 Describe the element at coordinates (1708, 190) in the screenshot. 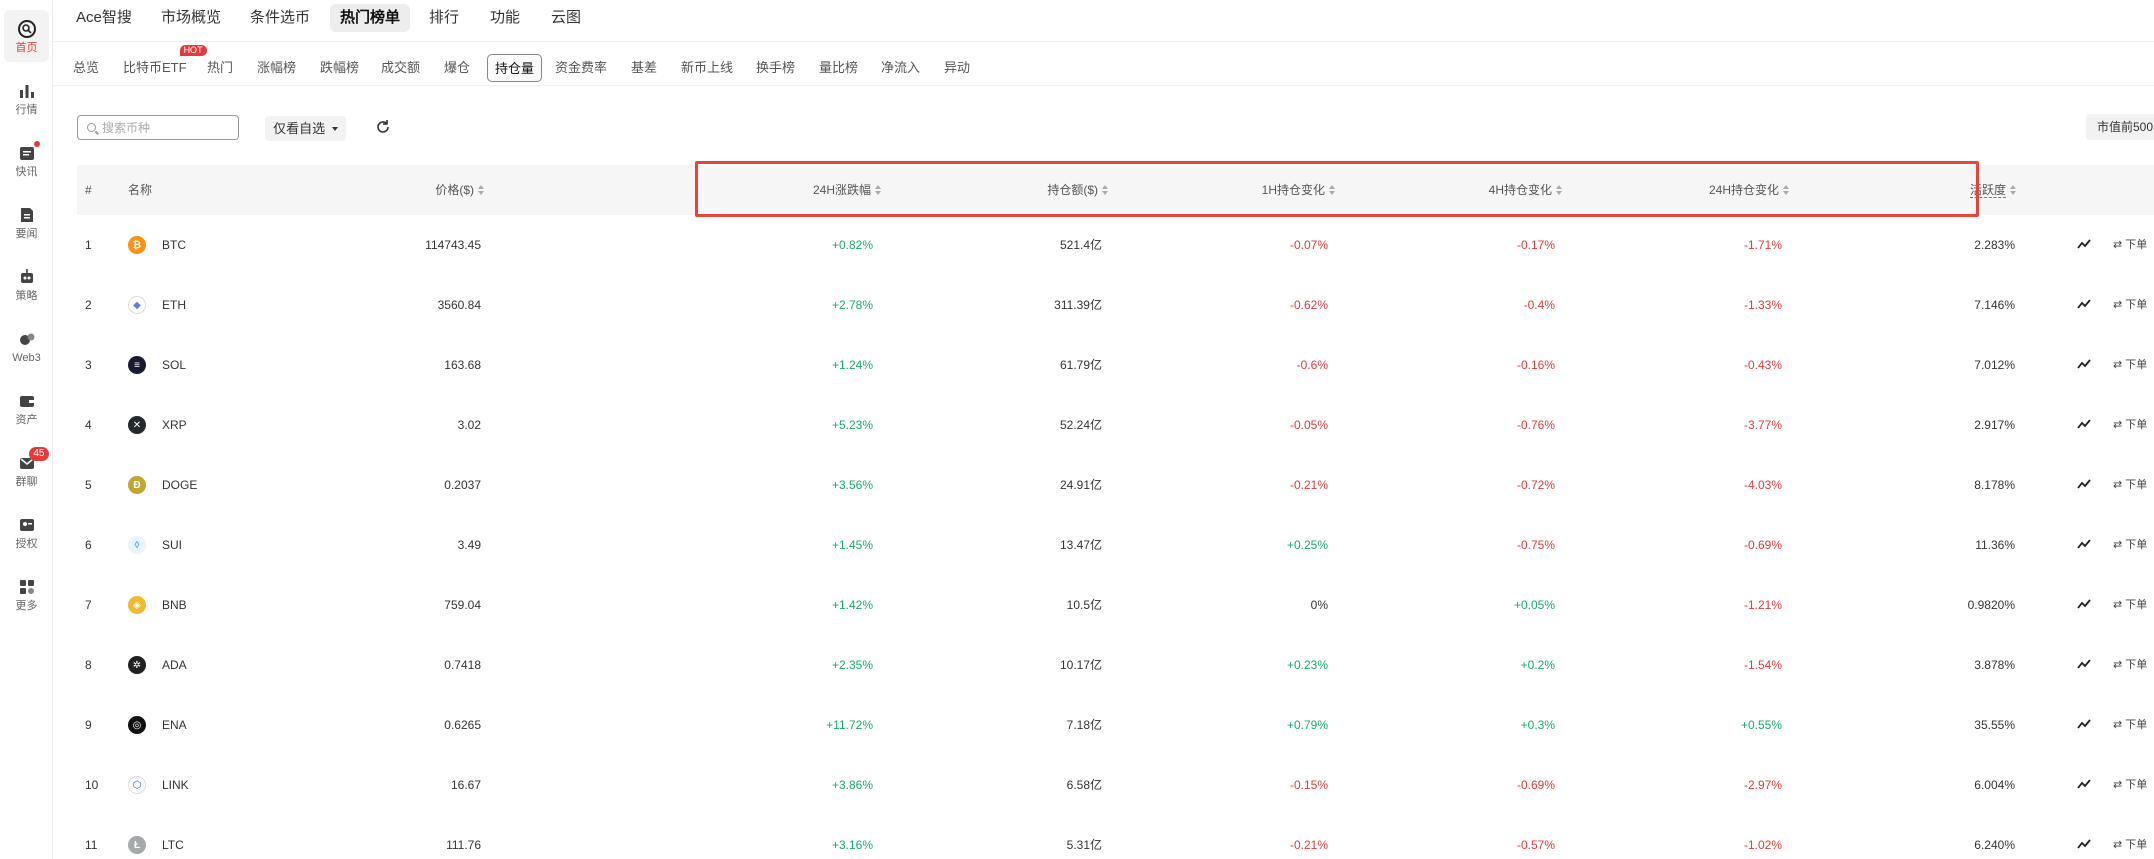

I see `header-oi-change-24h: 24H持仓变化` at that location.